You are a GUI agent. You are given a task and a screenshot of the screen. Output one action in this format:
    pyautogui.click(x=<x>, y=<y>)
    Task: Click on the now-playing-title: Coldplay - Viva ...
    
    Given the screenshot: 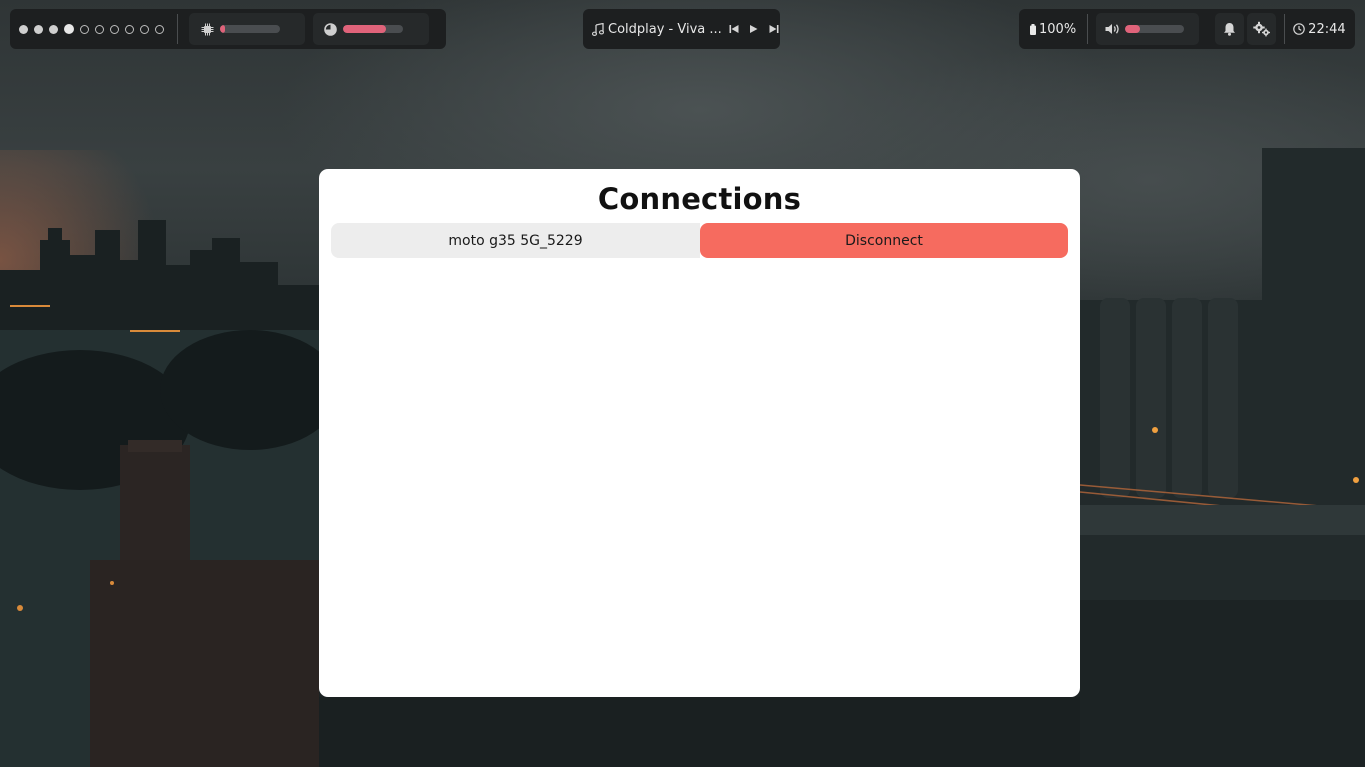 What is the action you would take?
    pyautogui.click(x=665, y=29)
    